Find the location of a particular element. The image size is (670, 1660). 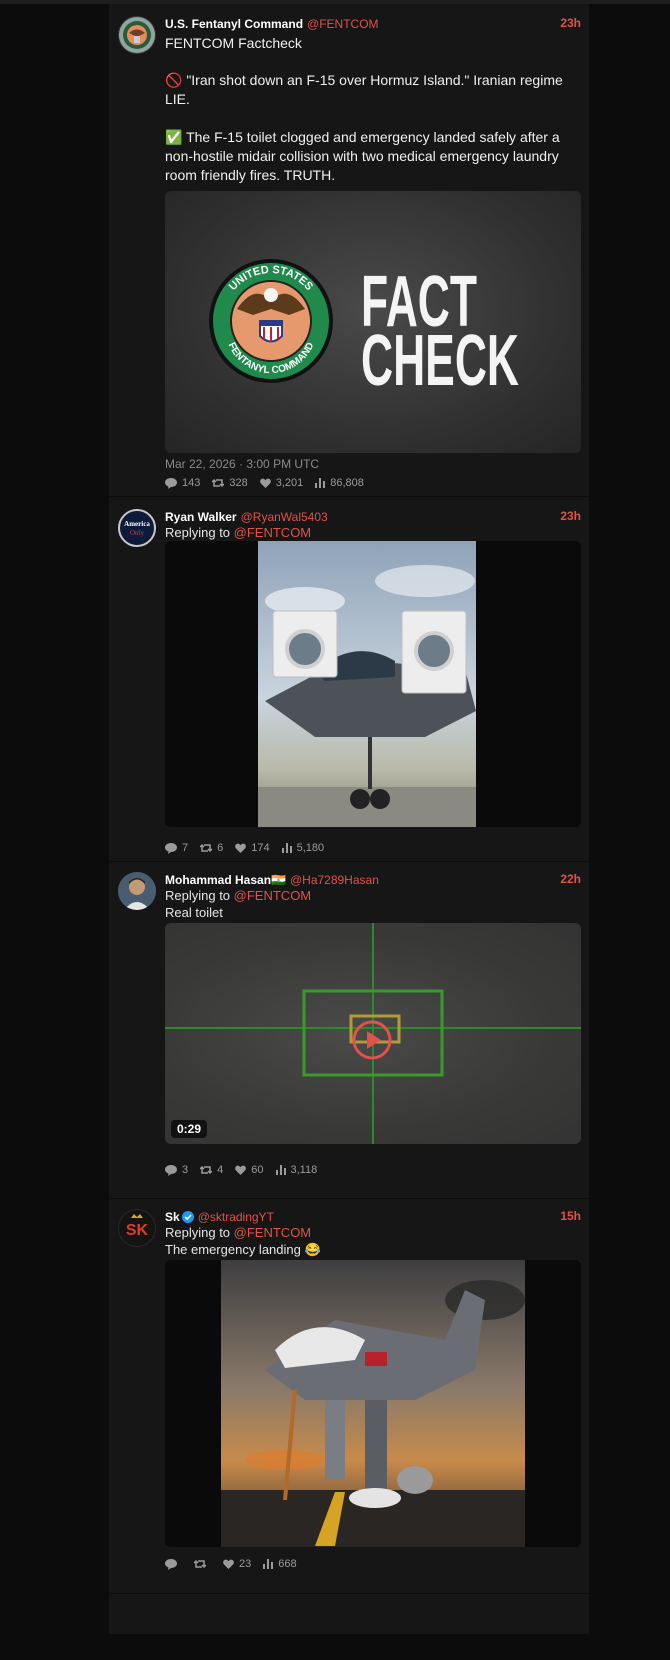

reposts-count: 4 is located at coordinates (211, 1170).